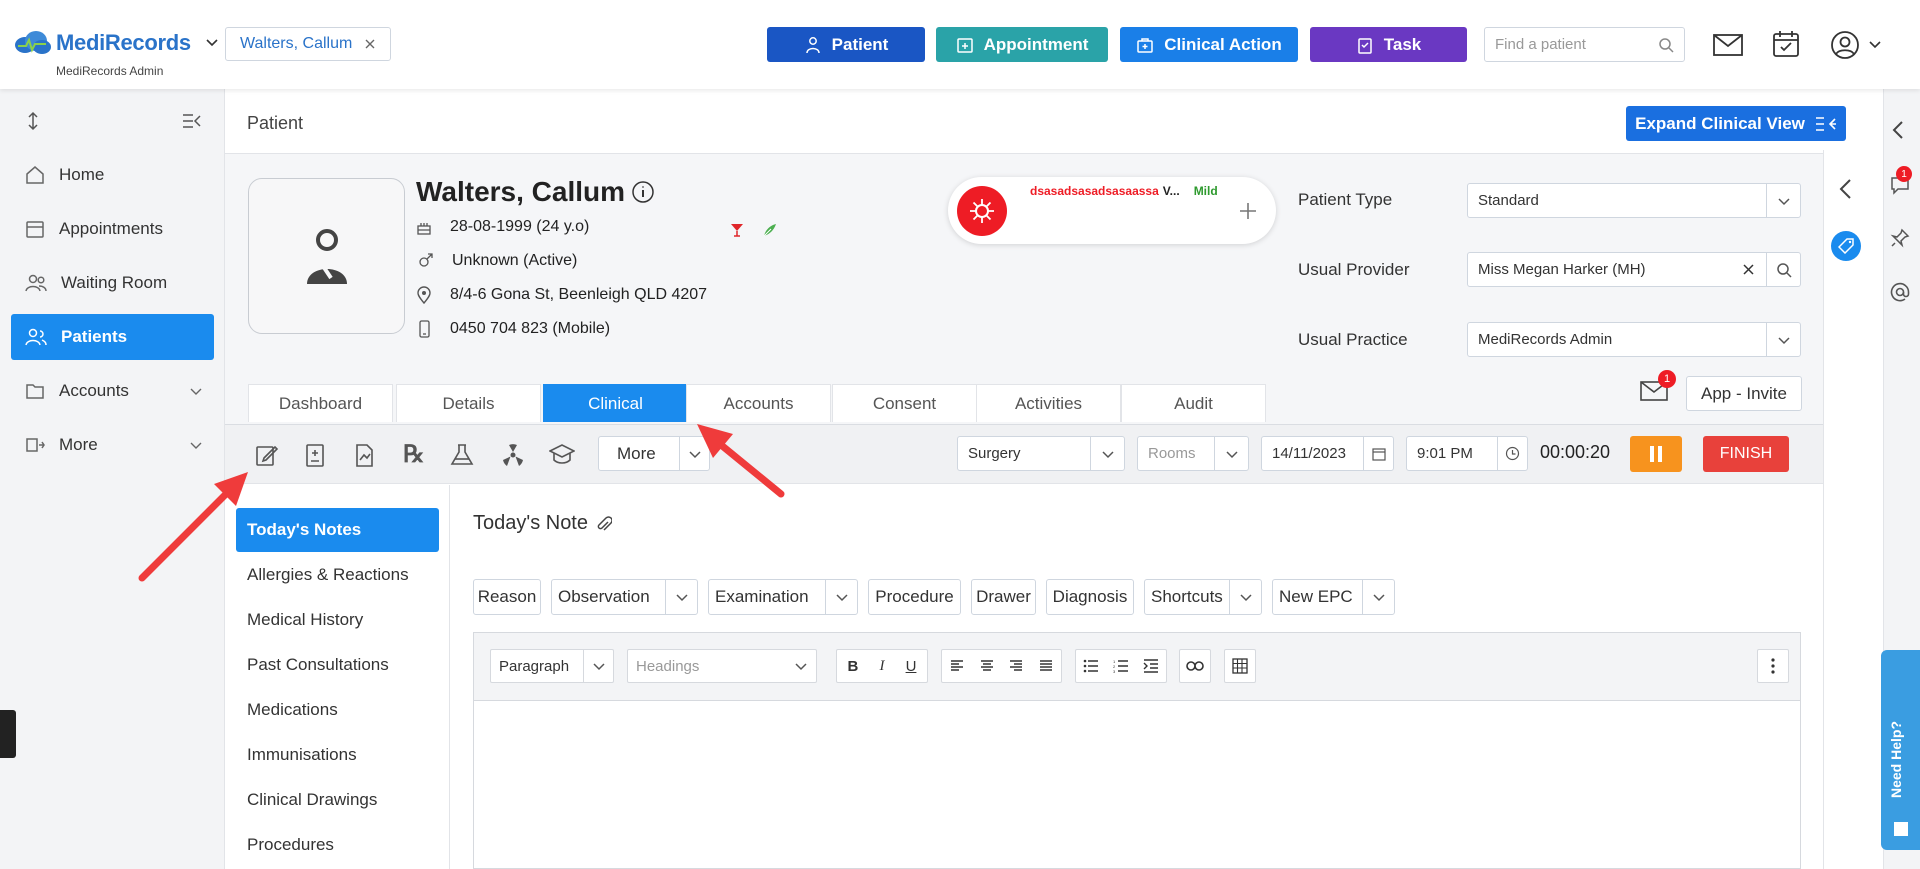 This screenshot has width=1920, height=869. What do you see at coordinates (315, 455) in the screenshot?
I see `medical-certificate-icon` at bounding box center [315, 455].